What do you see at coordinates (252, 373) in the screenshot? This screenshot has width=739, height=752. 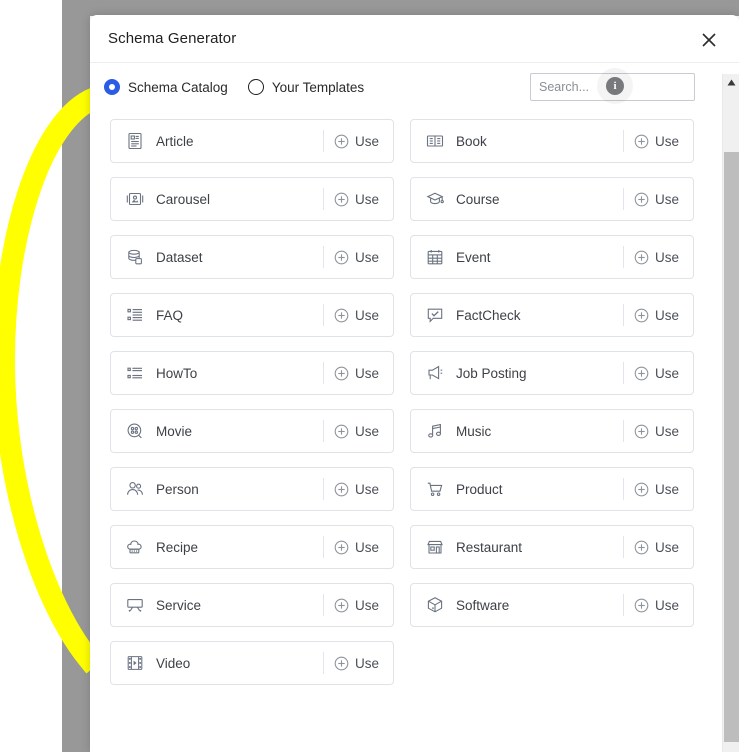 I see `schema-card: HowTo Use` at bounding box center [252, 373].